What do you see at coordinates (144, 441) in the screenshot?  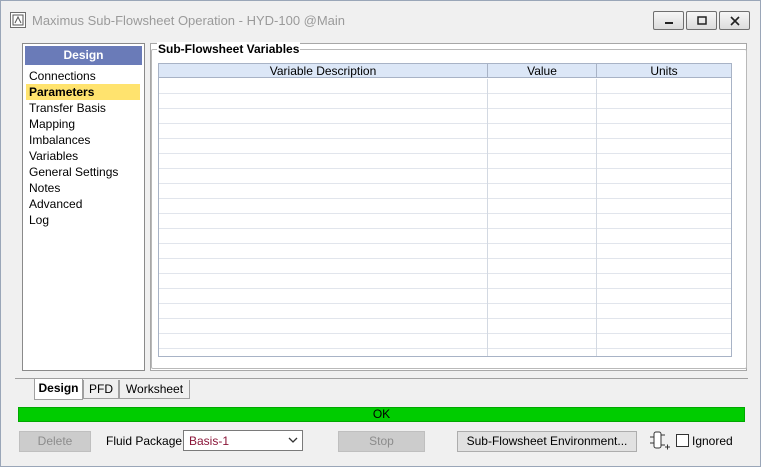 I see `fluid-package-label: Fluid Package` at bounding box center [144, 441].